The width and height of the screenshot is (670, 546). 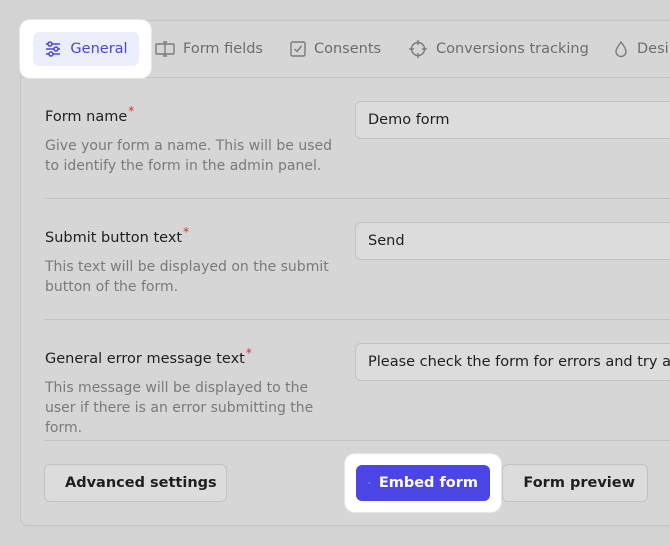 I want to click on crosshair-icon, so click(x=418, y=49).